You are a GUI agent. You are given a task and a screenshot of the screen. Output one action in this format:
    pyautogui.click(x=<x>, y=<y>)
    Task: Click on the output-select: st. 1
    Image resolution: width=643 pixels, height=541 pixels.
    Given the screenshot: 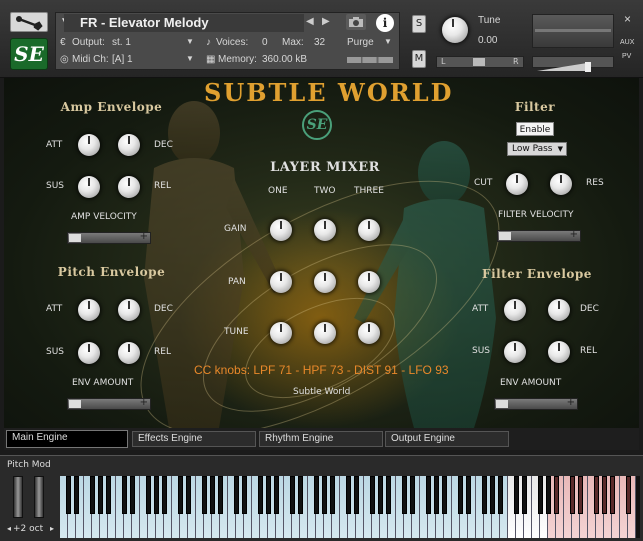 What is the action you would take?
    pyautogui.click(x=121, y=42)
    